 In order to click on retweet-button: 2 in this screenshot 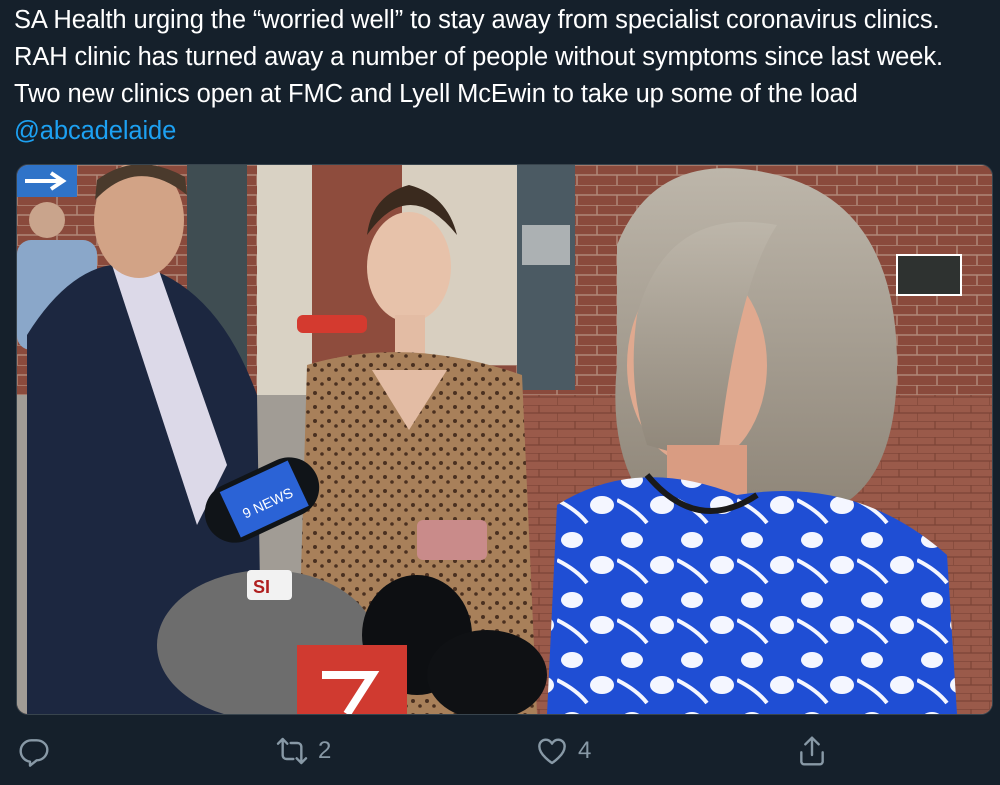, I will do `click(303, 751)`.